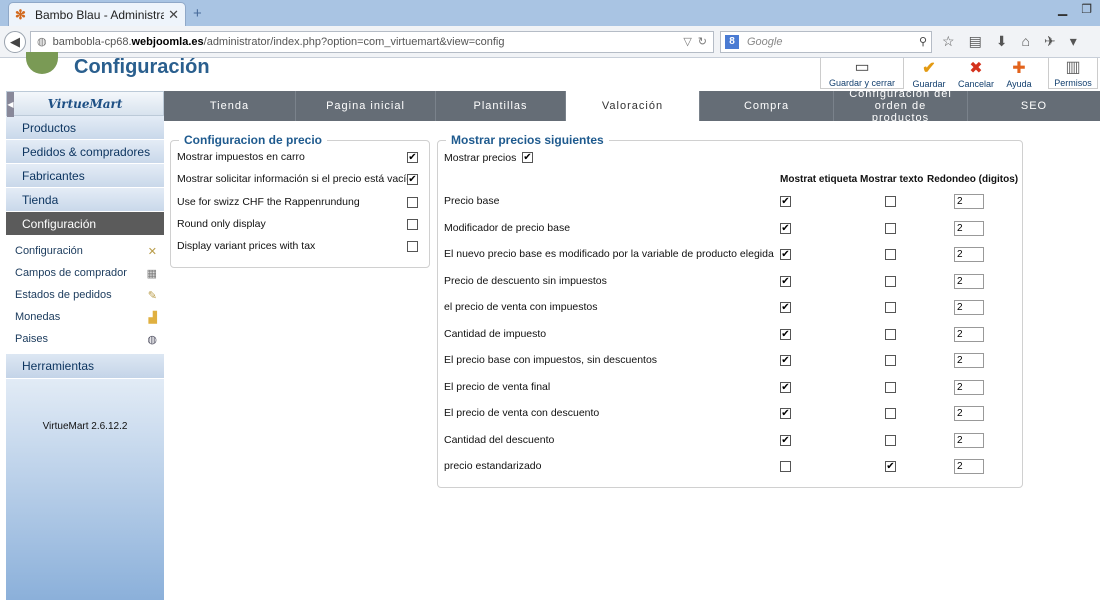  I want to click on collapse-sidebar-icon: ◀, so click(10, 104).